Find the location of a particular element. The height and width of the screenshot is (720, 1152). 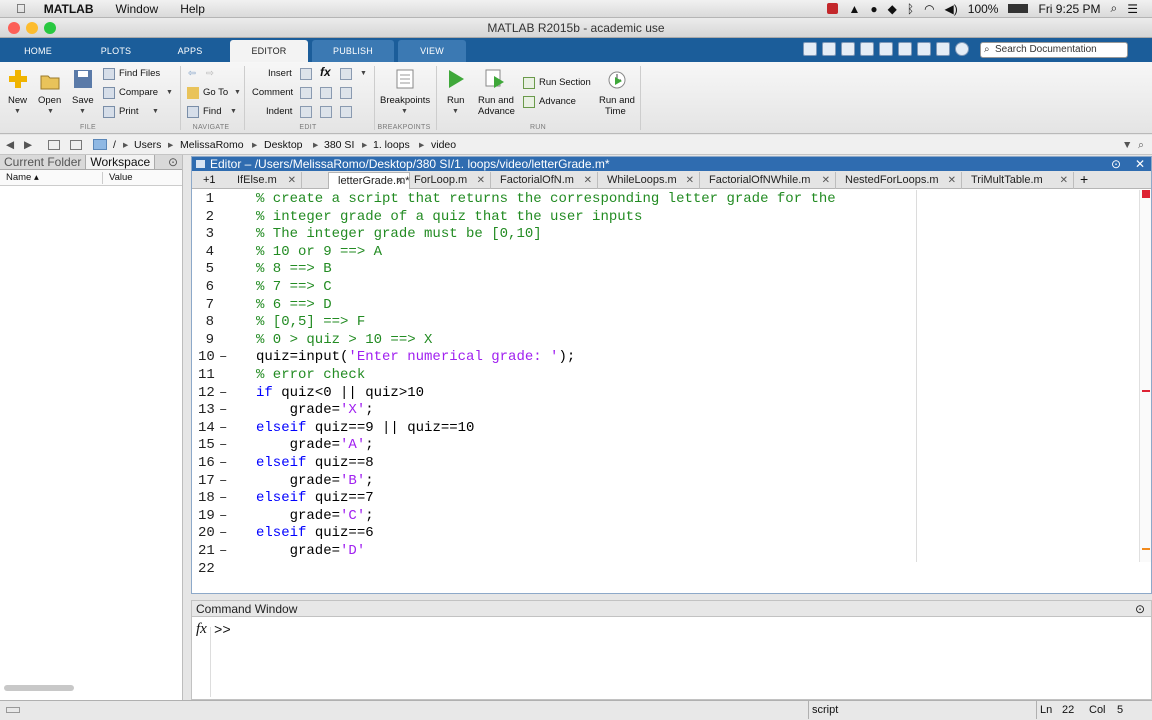

code-line: 3 % The integer grade must be [0,10] is located at coordinates (662, 235).